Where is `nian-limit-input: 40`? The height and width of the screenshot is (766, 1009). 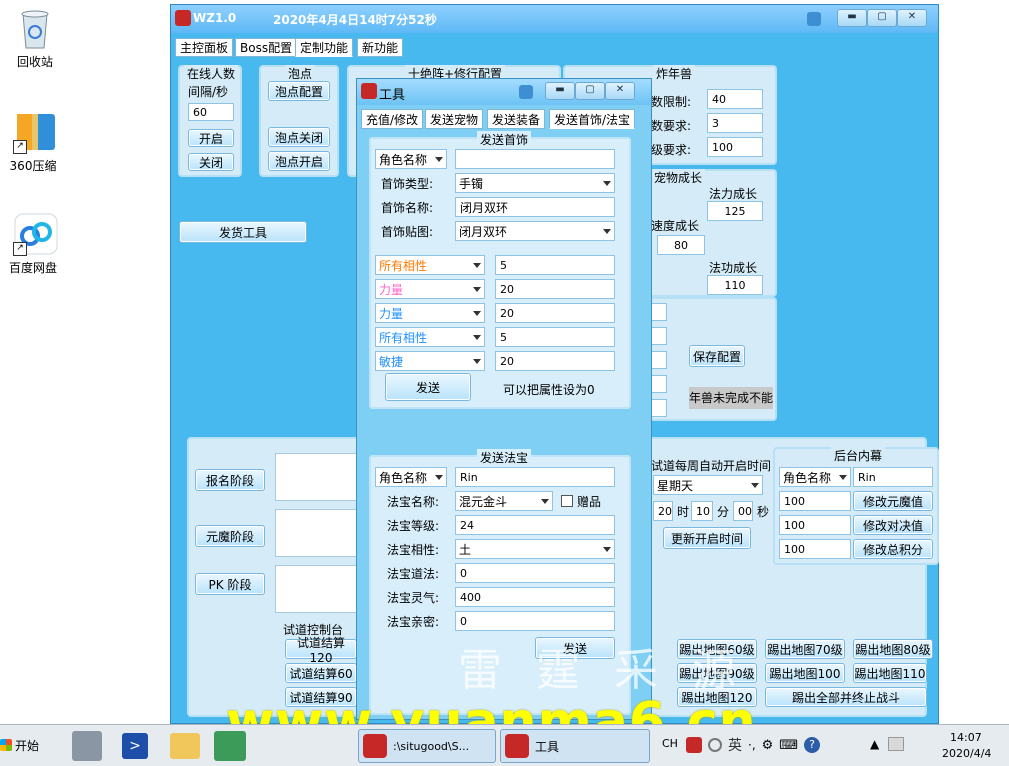 nian-limit-input: 40 is located at coordinates (735, 99).